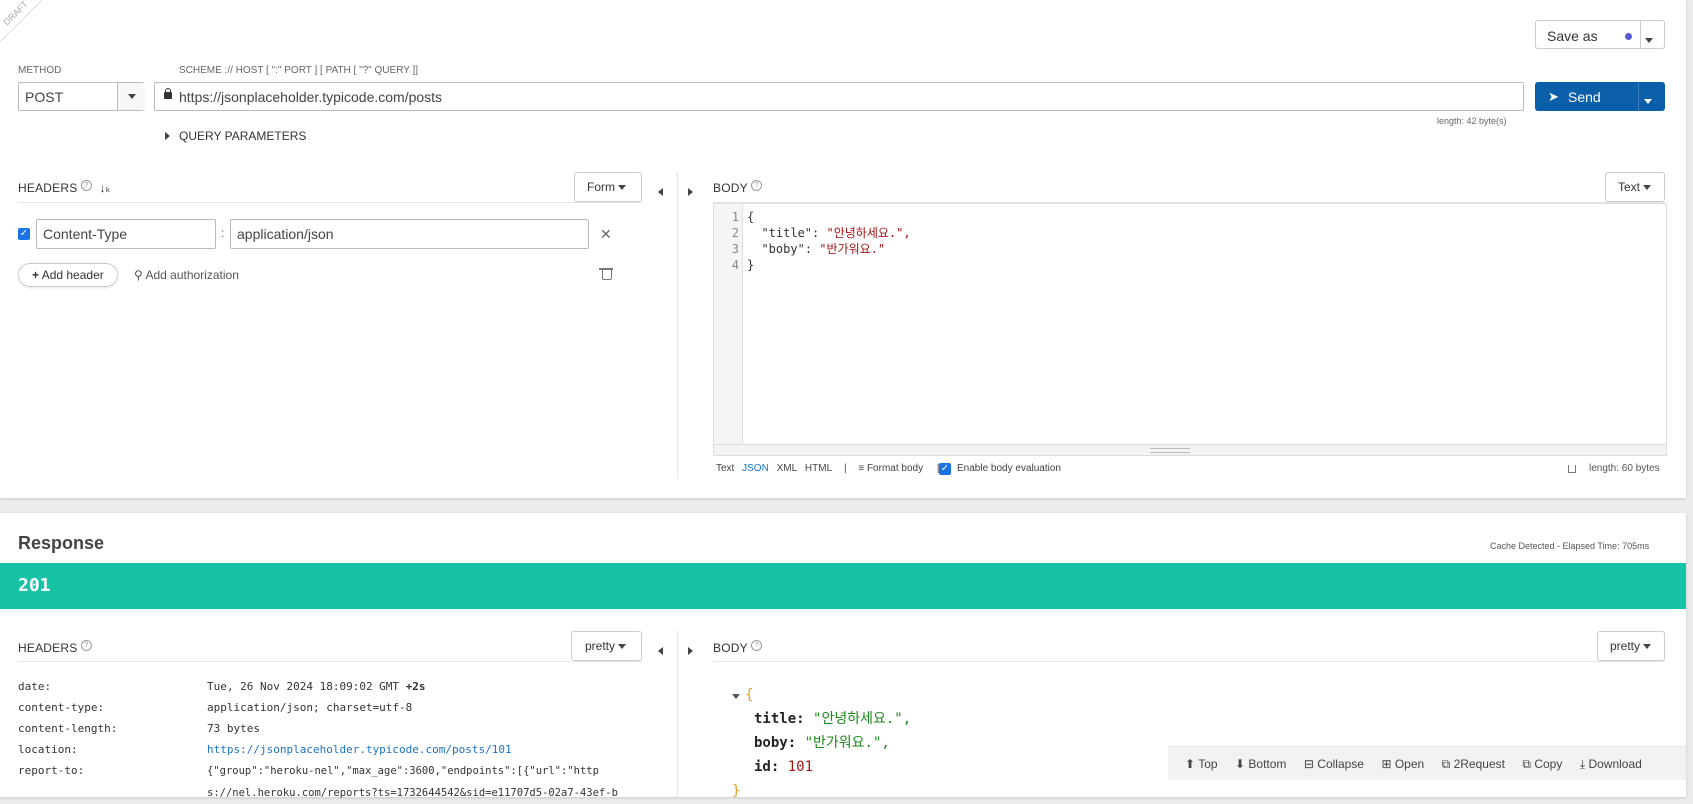 Image resolution: width=1693 pixels, height=804 pixels. I want to click on request-headers-title: HEADERS ? ↓ₖ, so click(64, 187).